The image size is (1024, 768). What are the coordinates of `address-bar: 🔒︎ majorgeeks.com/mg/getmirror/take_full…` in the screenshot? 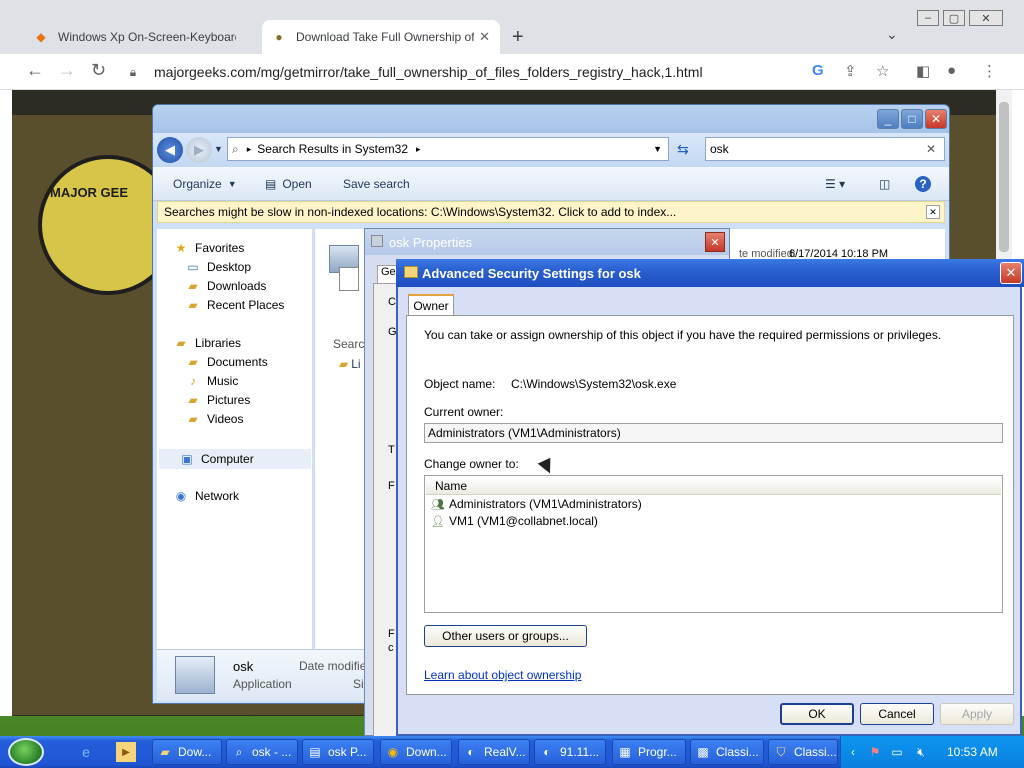 It's located at (514, 72).